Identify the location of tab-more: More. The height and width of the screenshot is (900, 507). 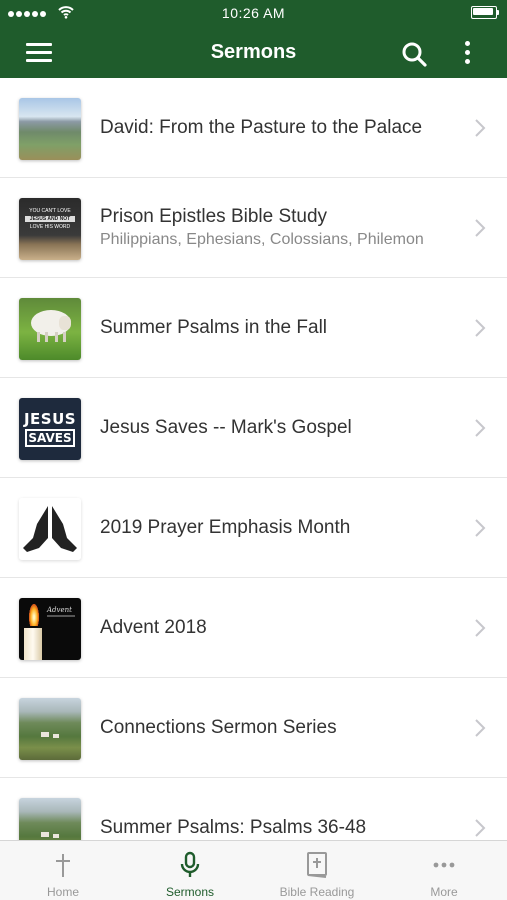
(444, 870).